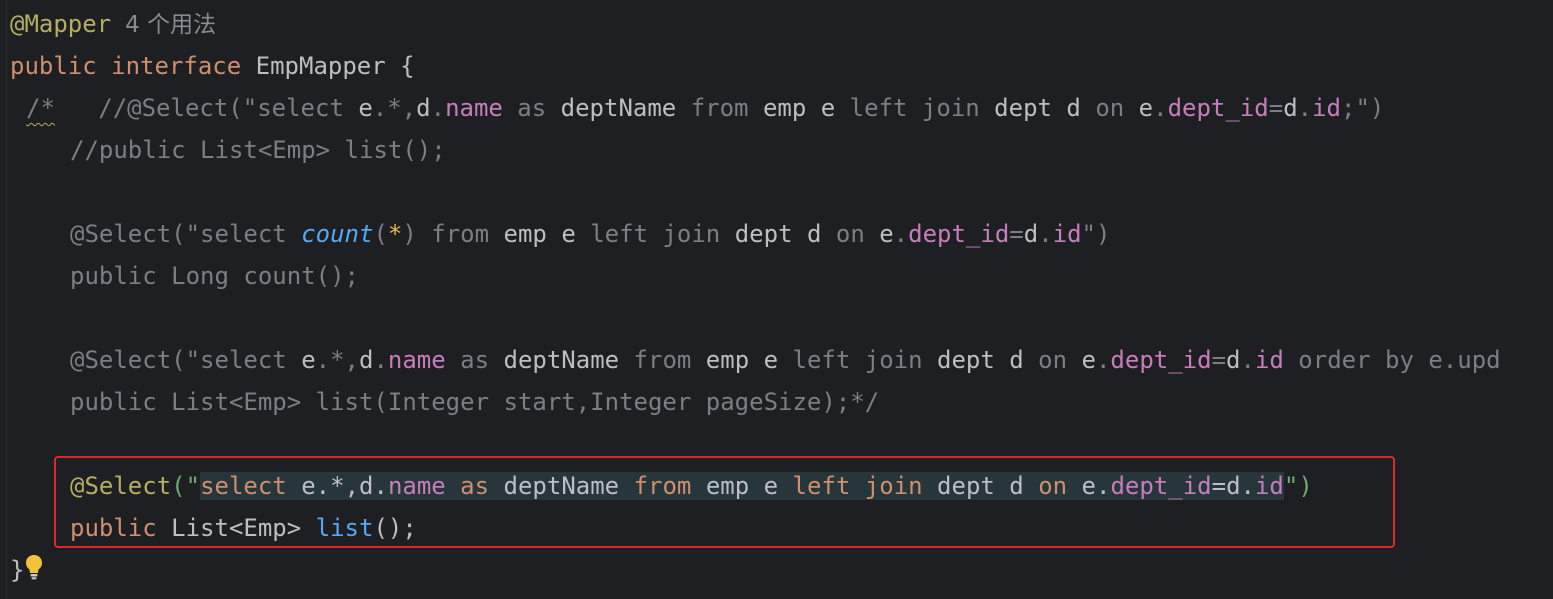 The image size is (1553, 599). I want to click on comment-text: ), so click(409, 234).